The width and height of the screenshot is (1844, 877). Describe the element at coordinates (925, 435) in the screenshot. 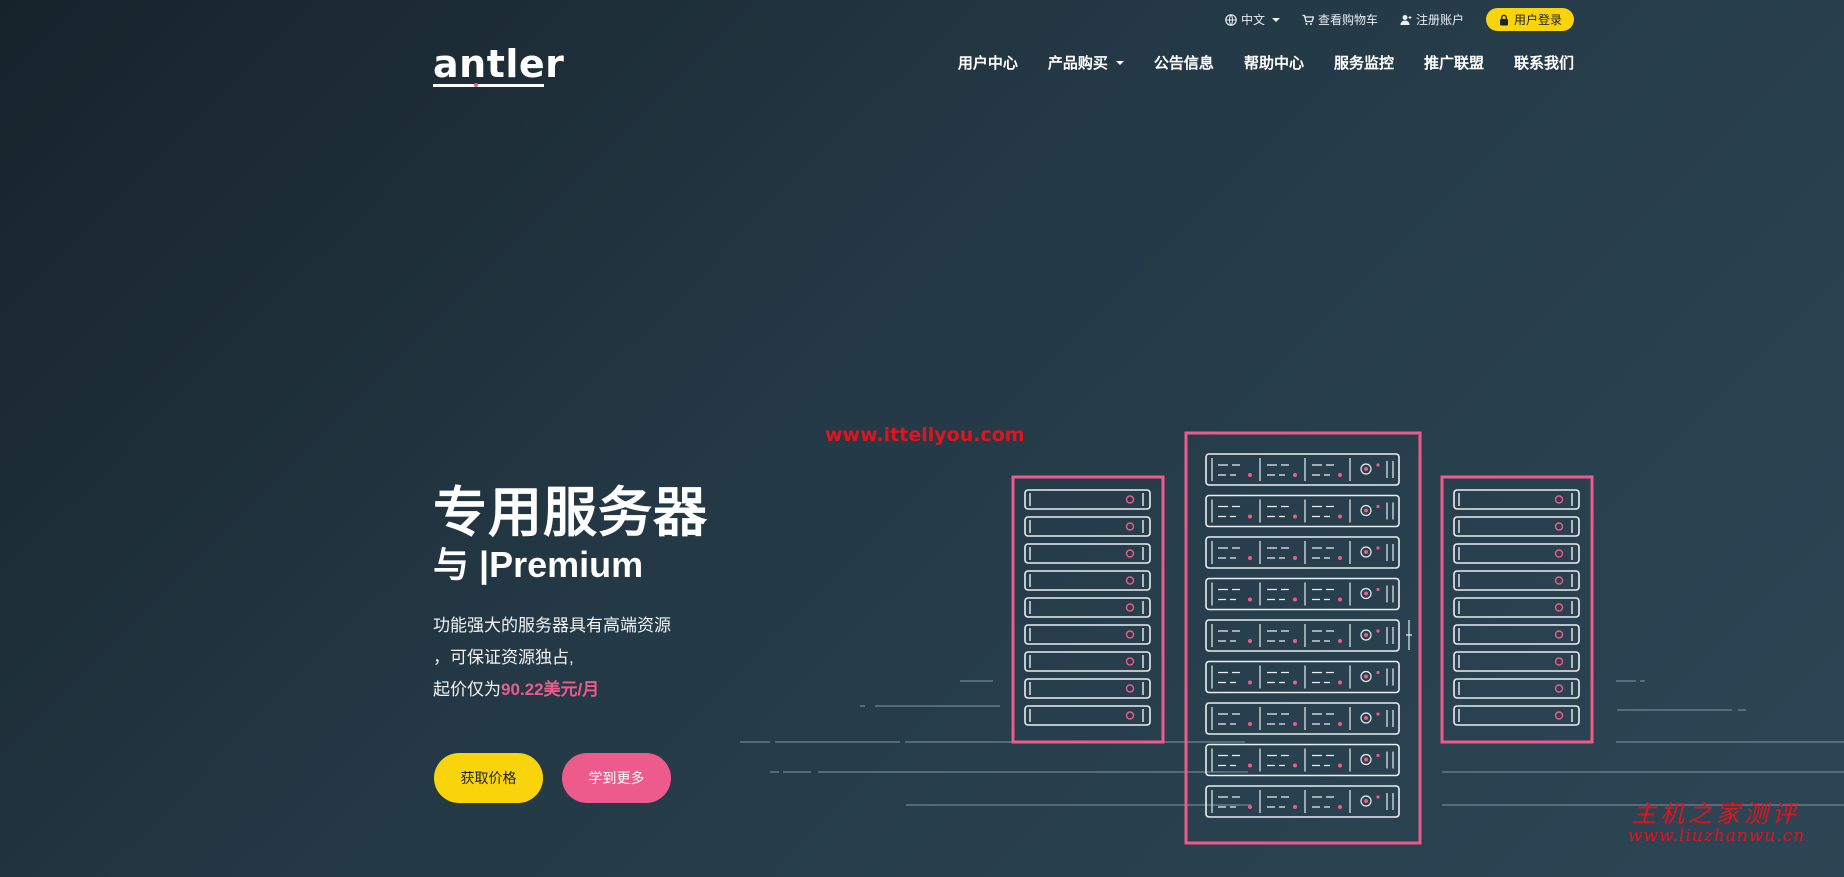

I see `watermark-url-top: www.ittellyou.com` at that location.